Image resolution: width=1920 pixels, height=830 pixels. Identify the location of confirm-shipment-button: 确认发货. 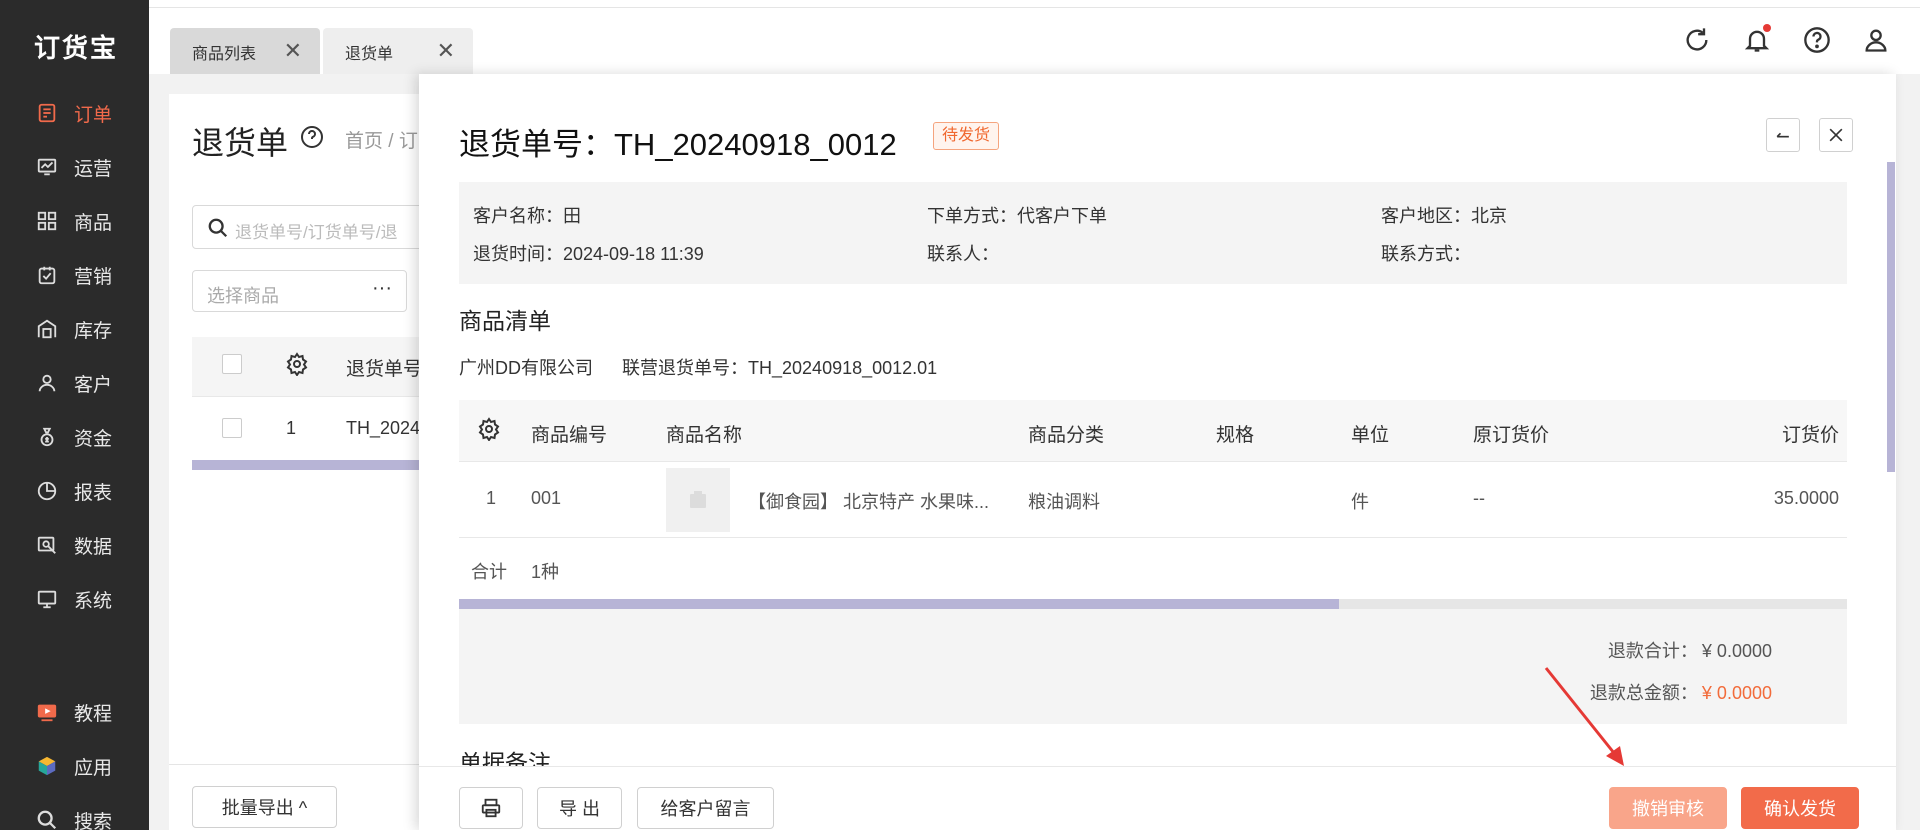
(1800, 808).